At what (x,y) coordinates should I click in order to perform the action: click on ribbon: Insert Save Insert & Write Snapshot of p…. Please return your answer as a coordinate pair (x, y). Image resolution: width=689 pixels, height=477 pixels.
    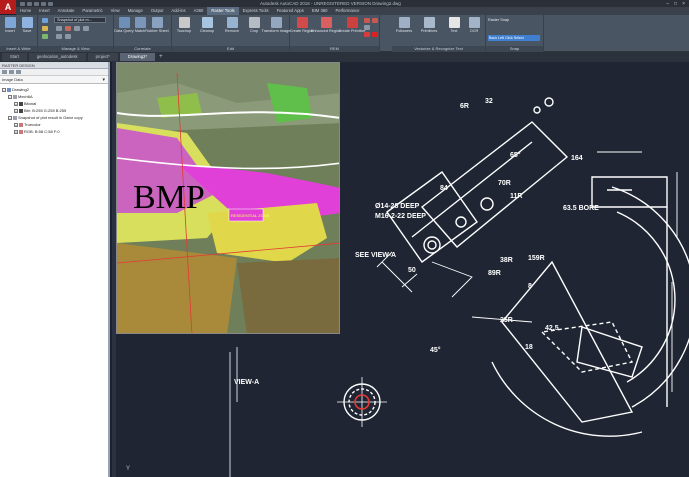
    Looking at the image, I should click on (344, 33).